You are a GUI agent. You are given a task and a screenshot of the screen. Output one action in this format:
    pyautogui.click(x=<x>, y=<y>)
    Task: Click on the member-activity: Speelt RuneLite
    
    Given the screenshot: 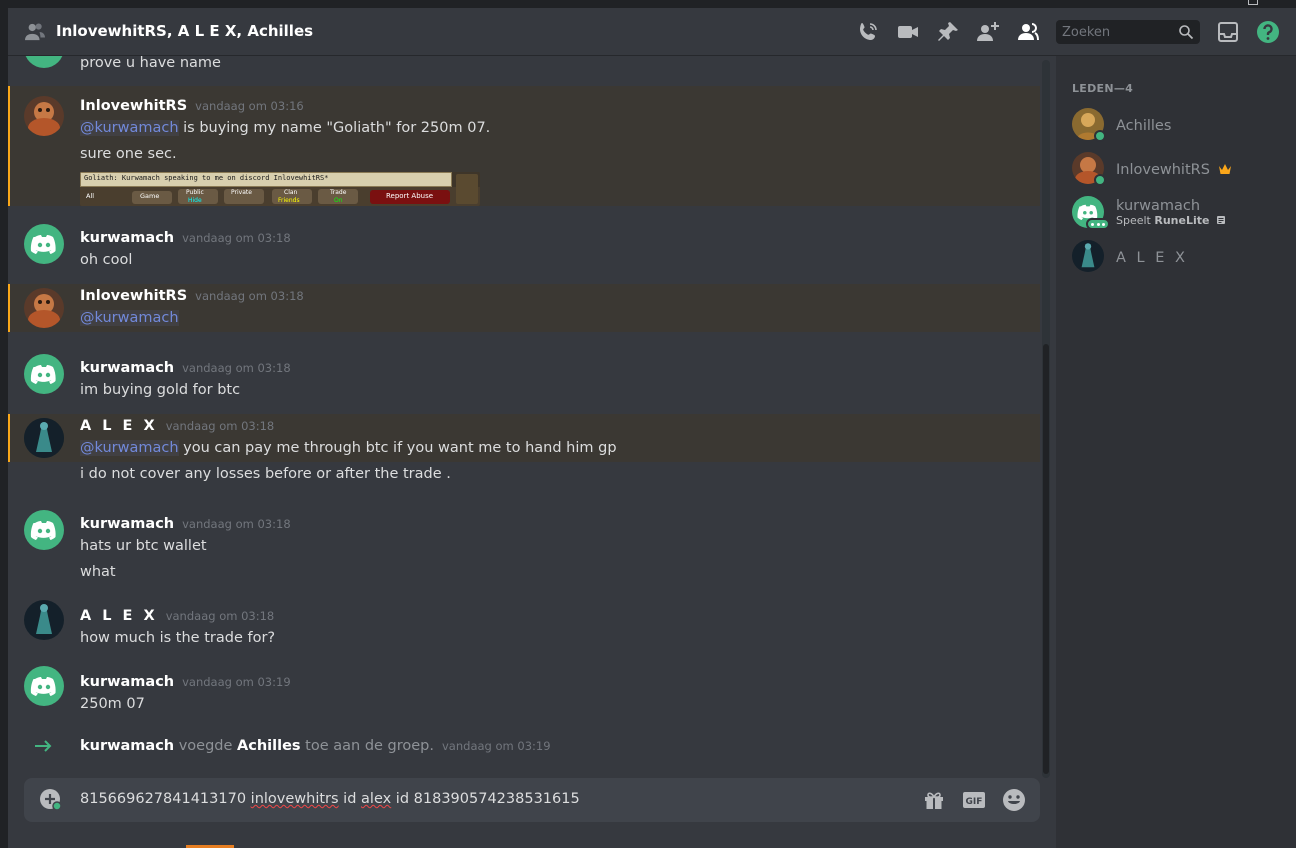 What is the action you would take?
    pyautogui.click(x=1171, y=220)
    